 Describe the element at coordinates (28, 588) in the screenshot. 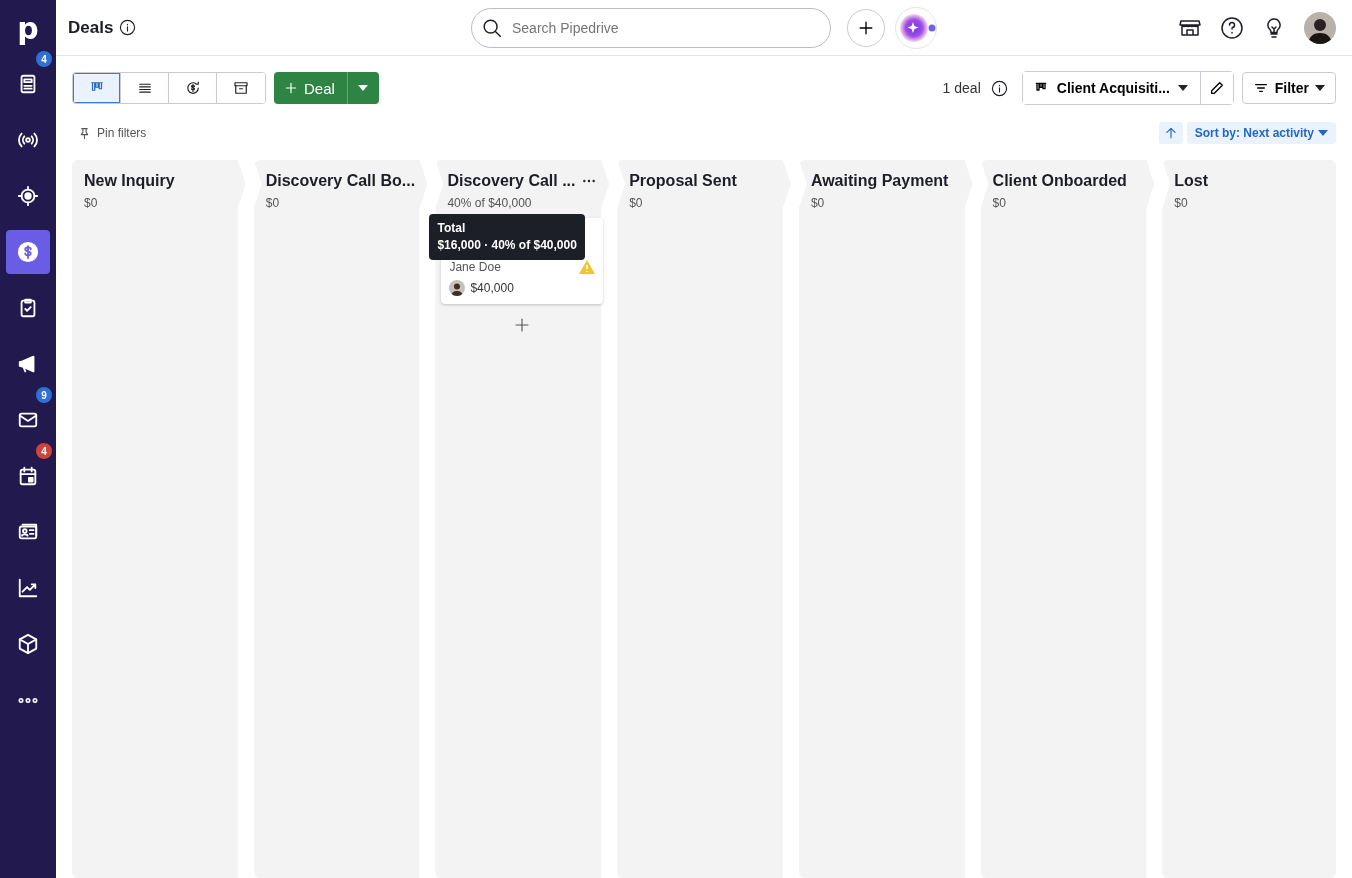

I see `chart-icon` at that location.